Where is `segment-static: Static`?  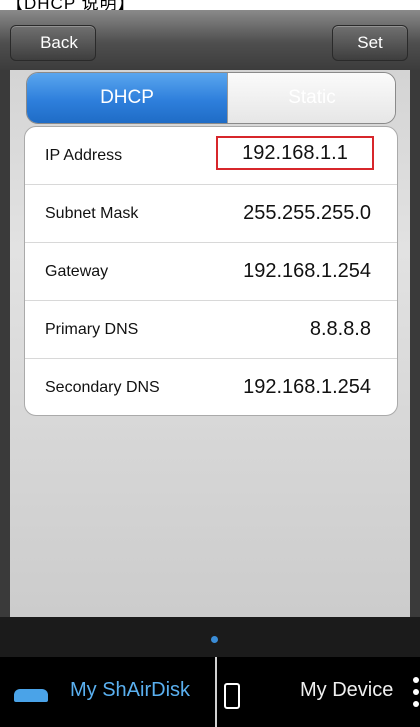 segment-static: Static is located at coordinates (311, 98).